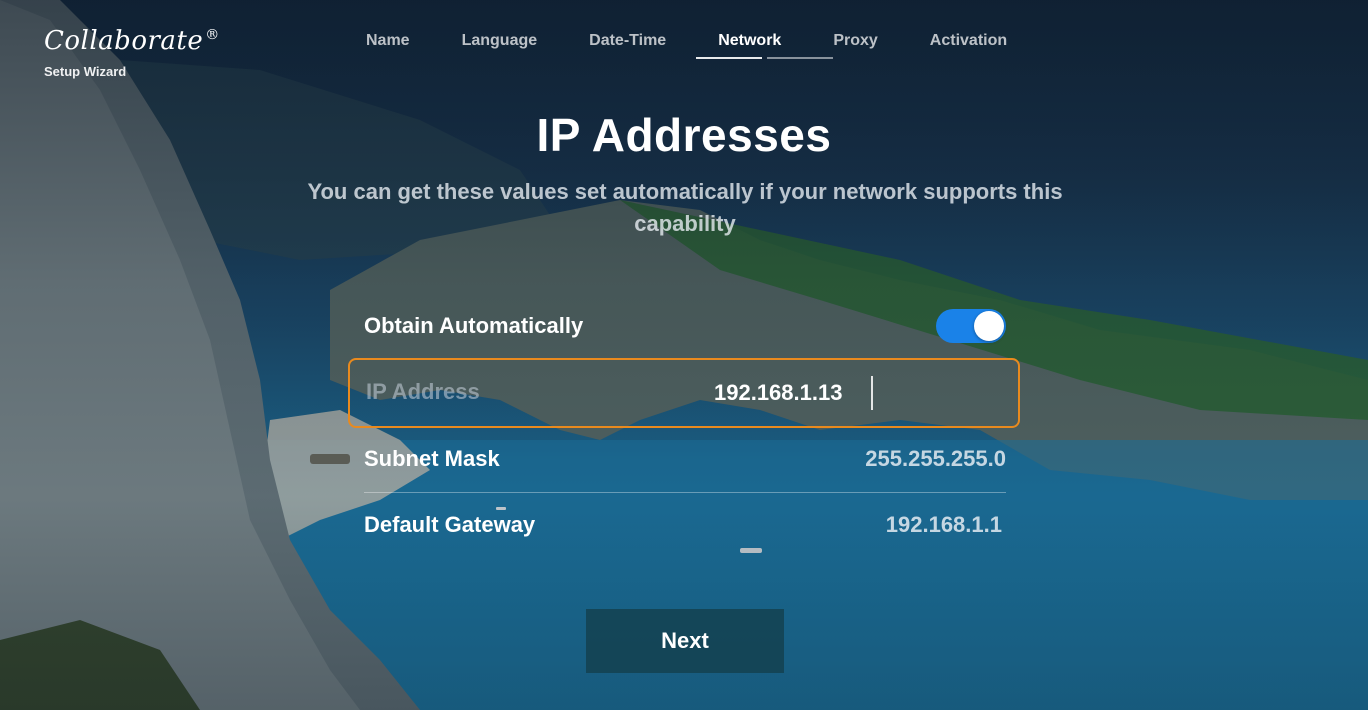 This screenshot has height=710, width=1368. Describe the element at coordinates (474, 325) in the screenshot. I see `obtain-automatically-label: Obtain Automatically` at that location.